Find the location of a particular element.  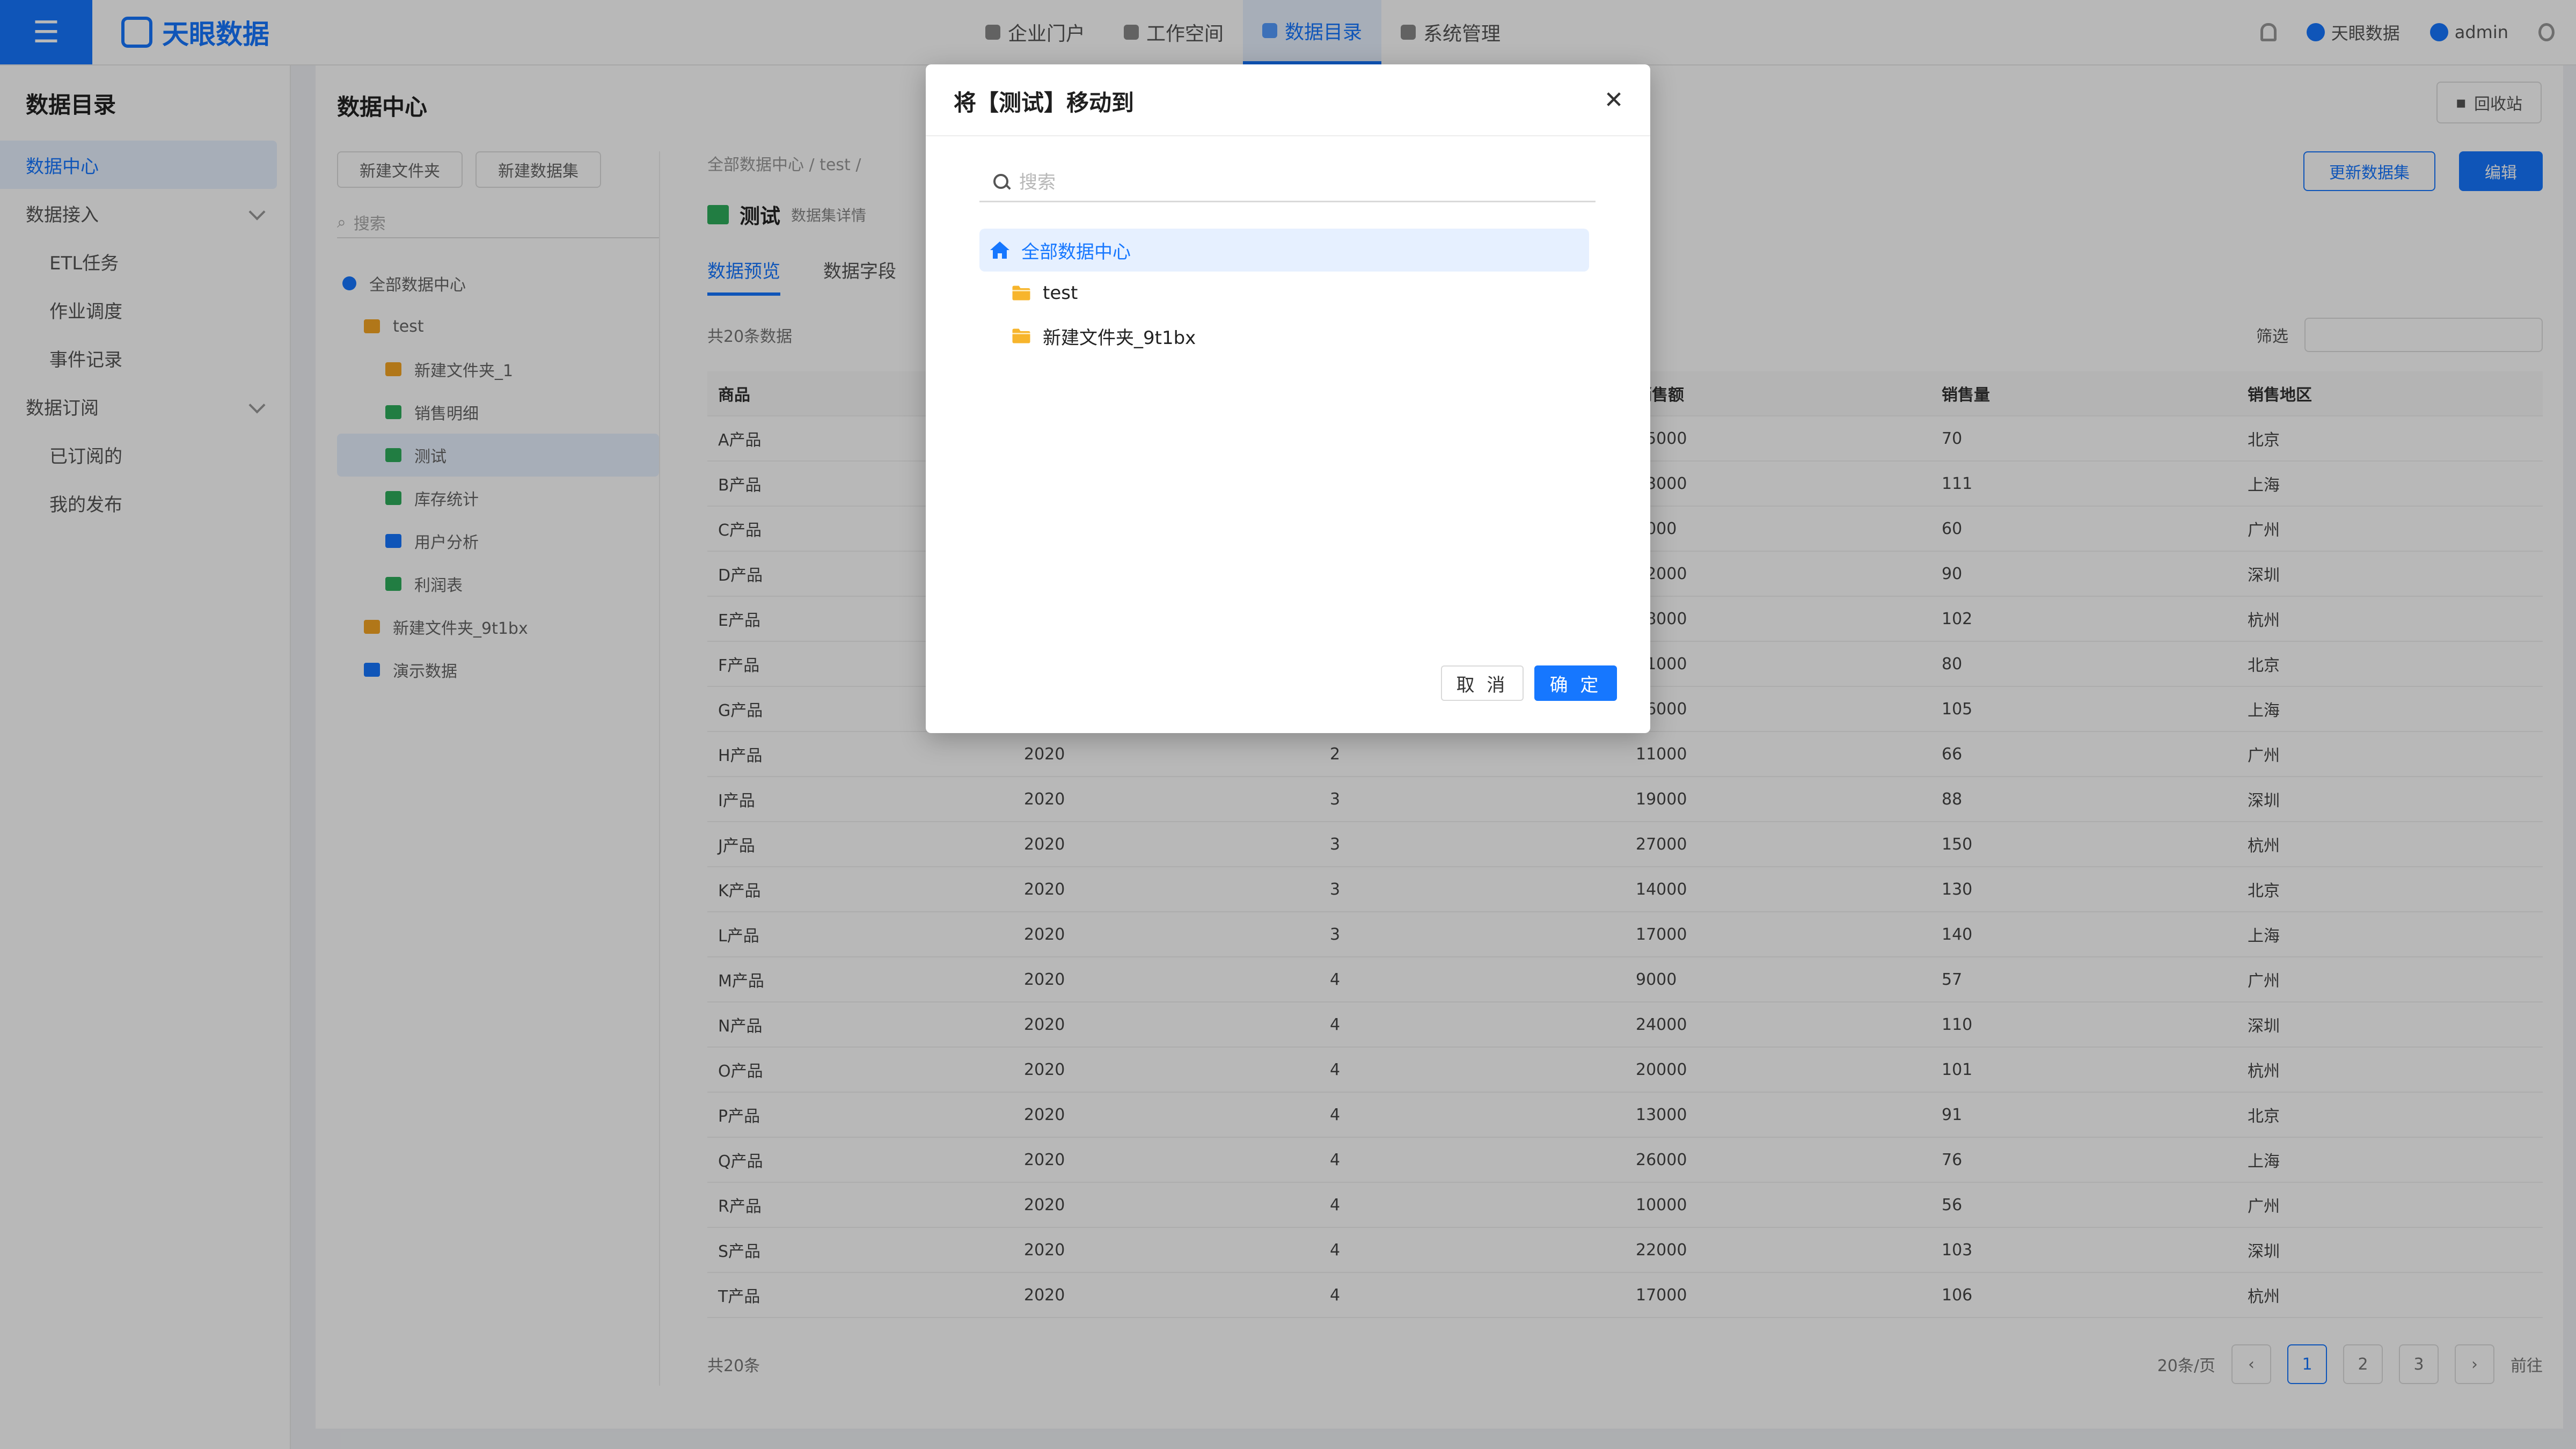

search-icon is located at coordinates (1002, 182).